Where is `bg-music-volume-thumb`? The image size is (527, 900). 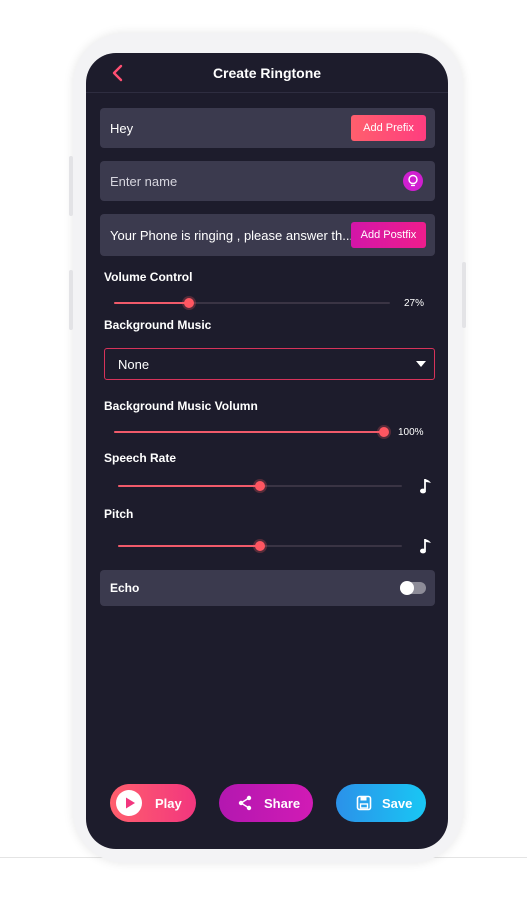
bg-music-volume-thumb is located at coordinates (384, 432).